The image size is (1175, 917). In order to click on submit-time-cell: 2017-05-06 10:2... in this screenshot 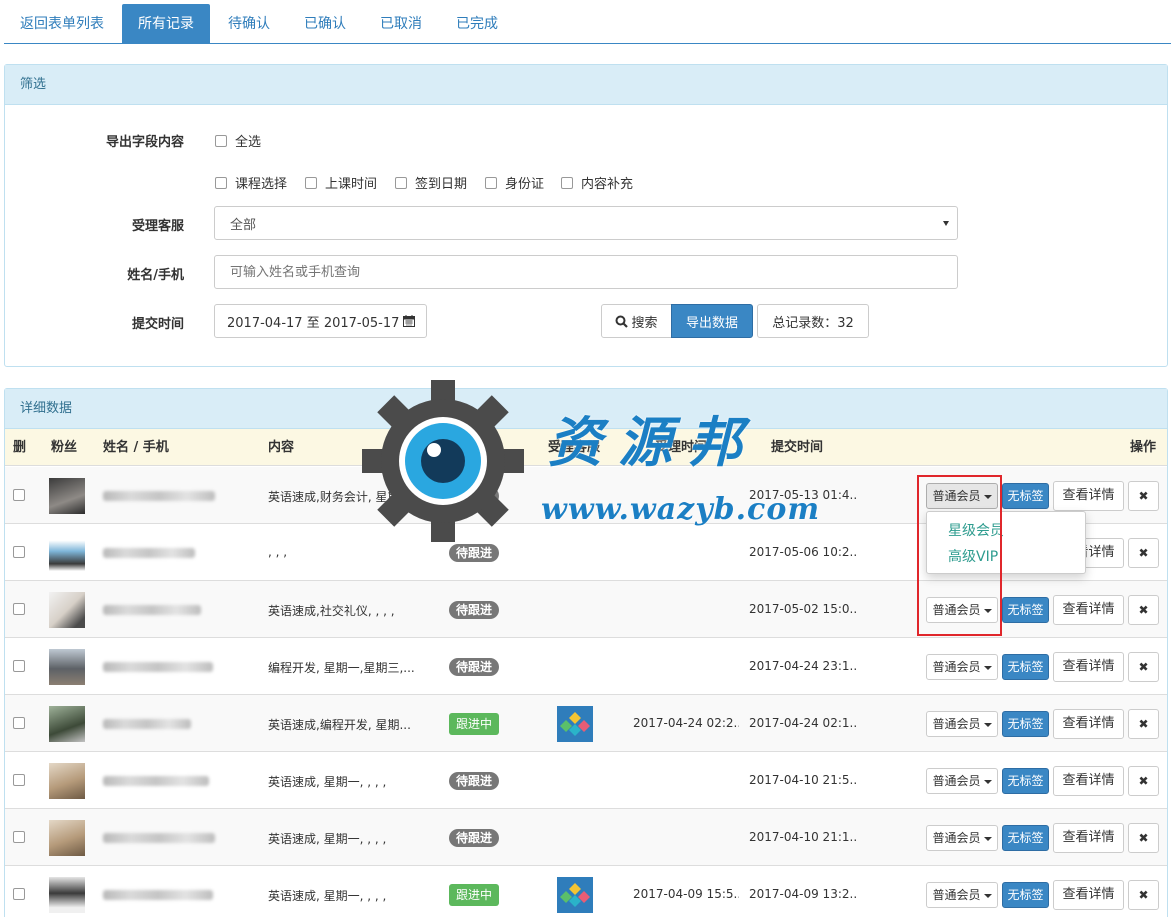, I will do `click(803, 552)`.